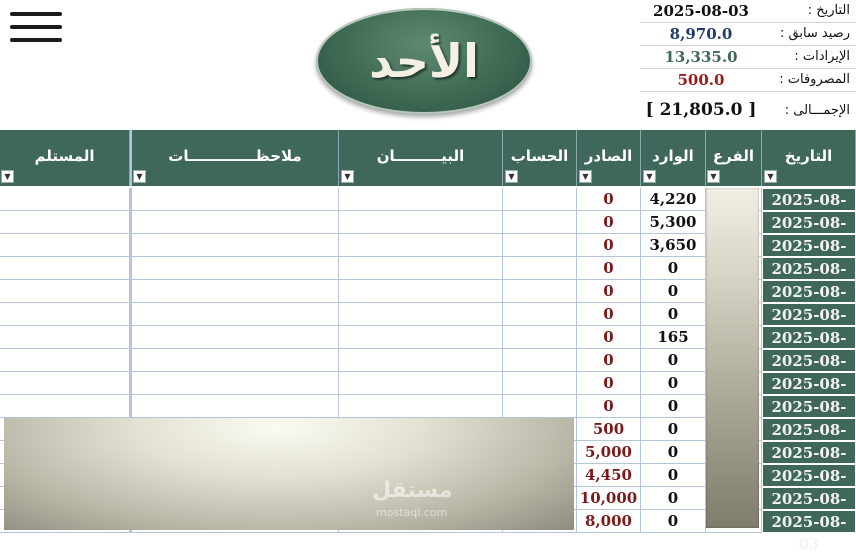 The height and width of the screenshot is (555, 856). What do you see at coordinates (609, 521) in the screenshot?
I see `cell-outgoing: 8,000` at bounding box center [609, 521].